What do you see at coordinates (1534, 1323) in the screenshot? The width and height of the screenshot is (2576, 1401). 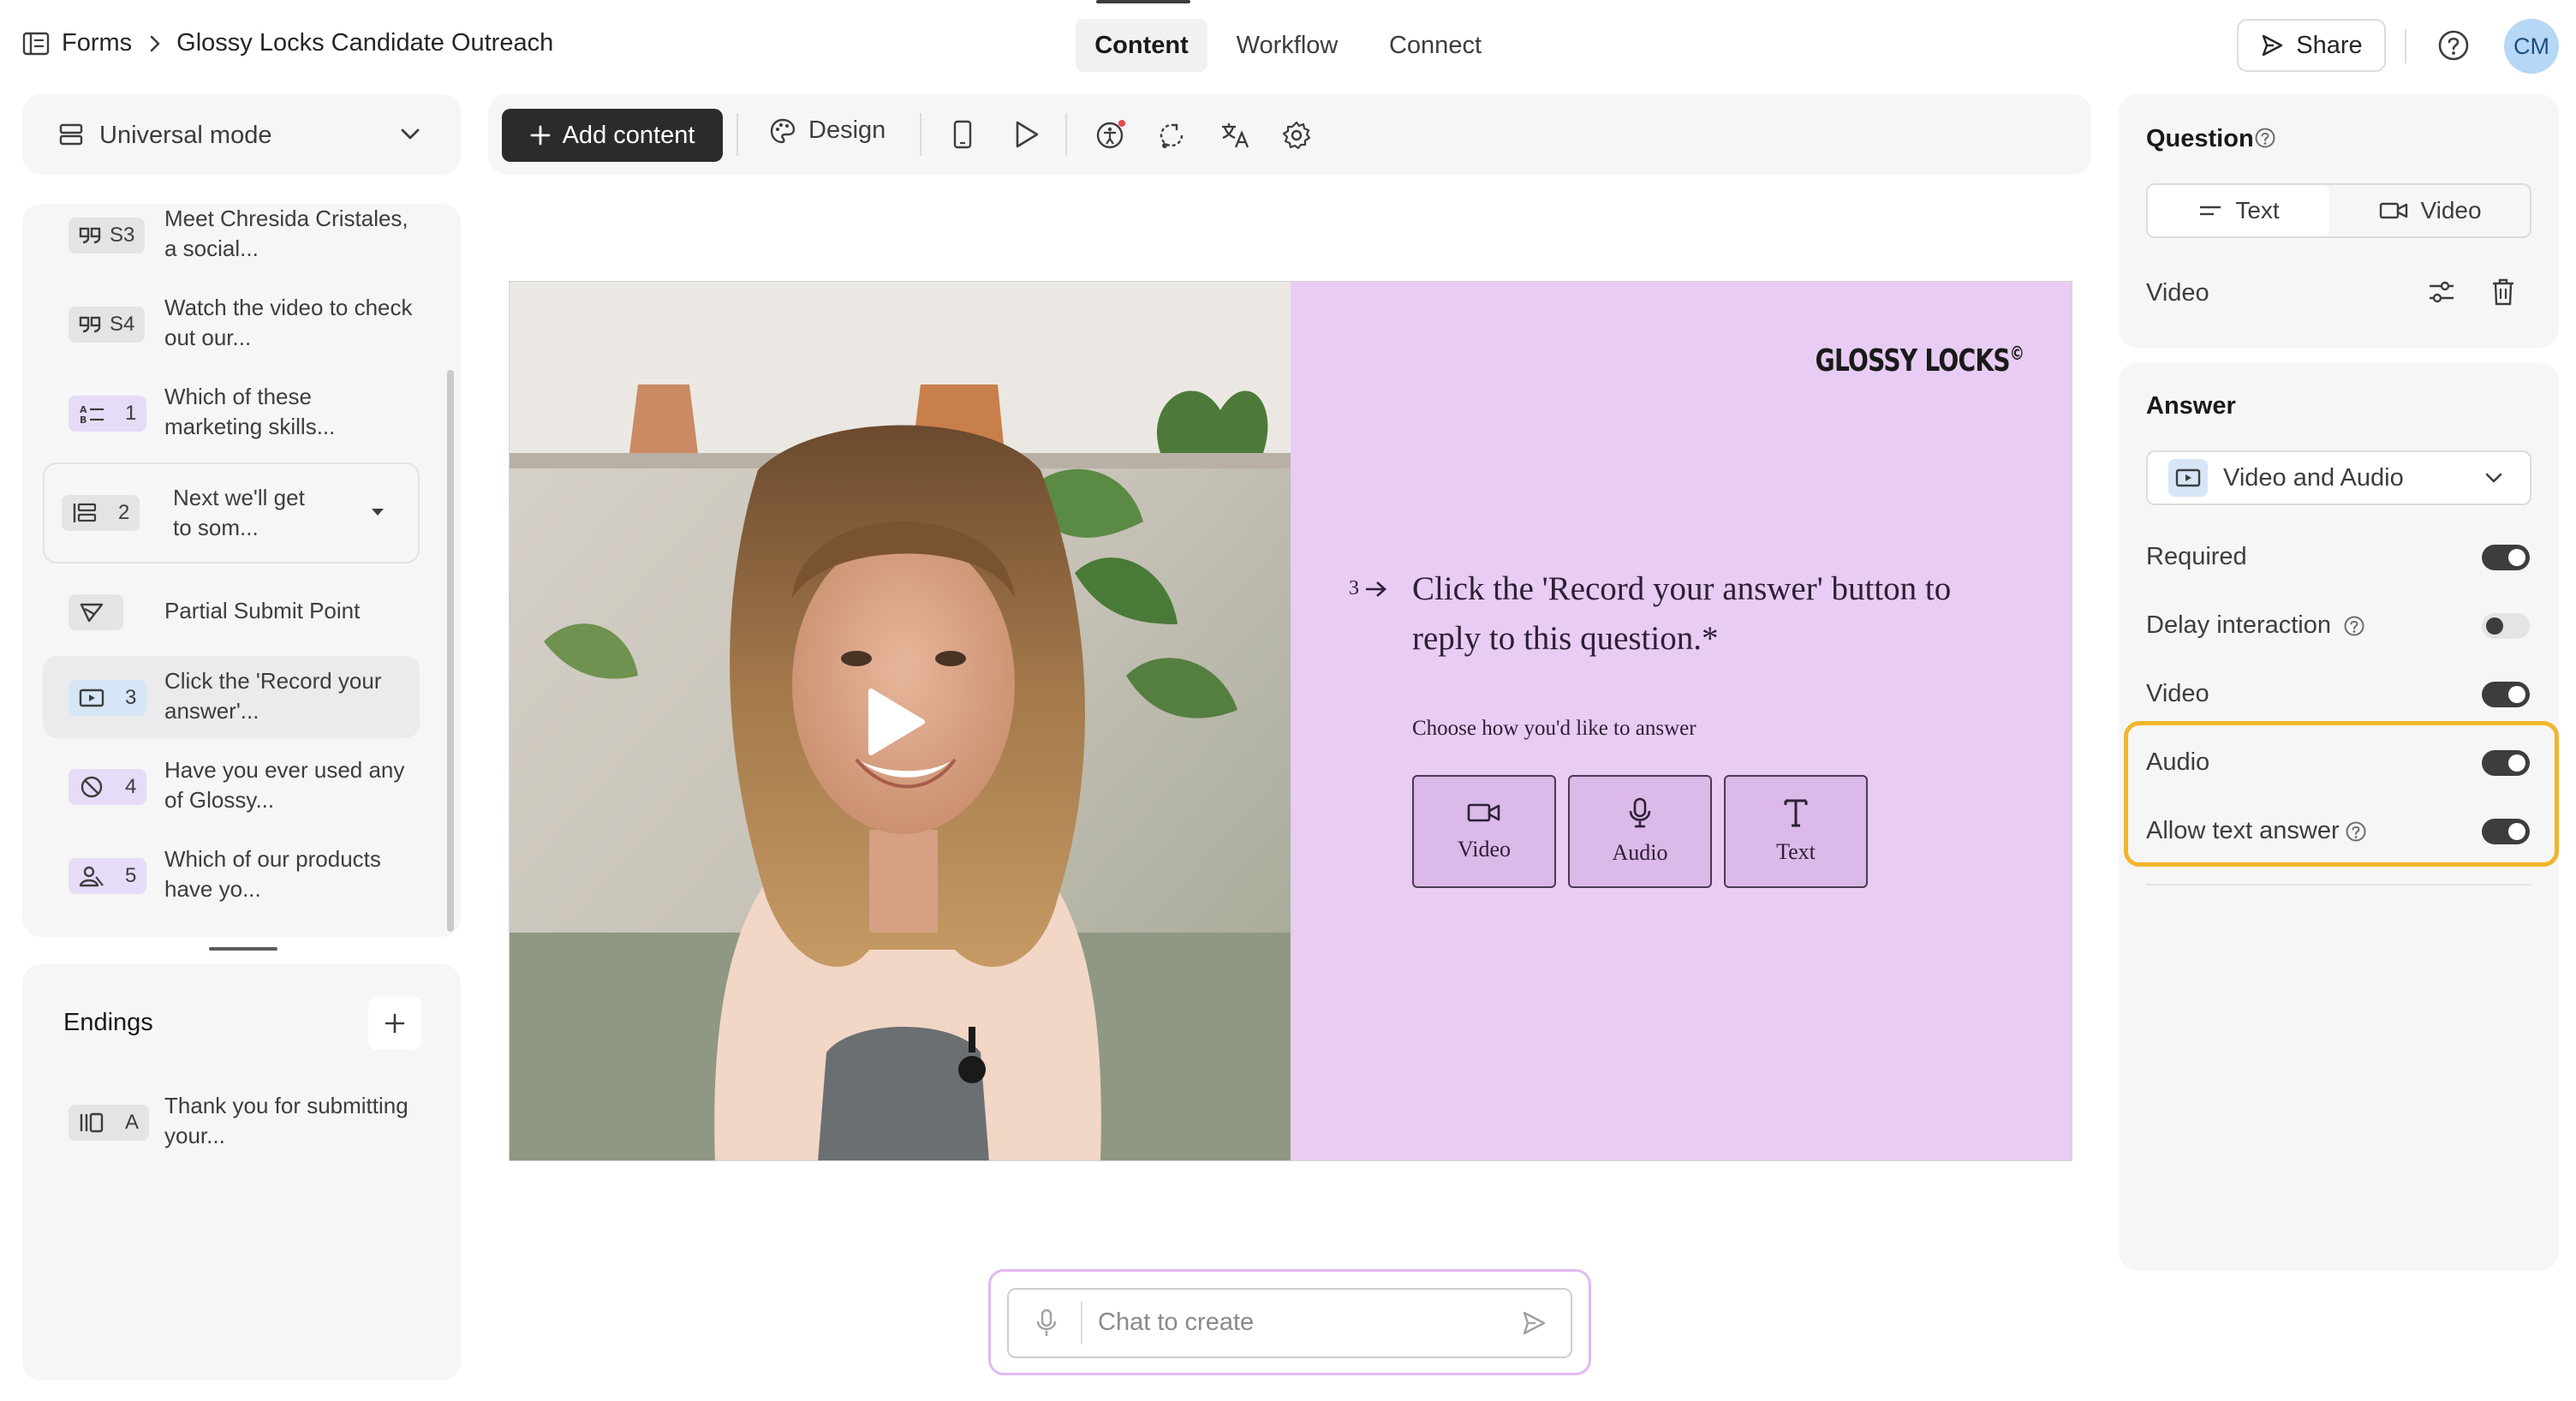 I see `send-icon` at bounding box center [1534, 1323].